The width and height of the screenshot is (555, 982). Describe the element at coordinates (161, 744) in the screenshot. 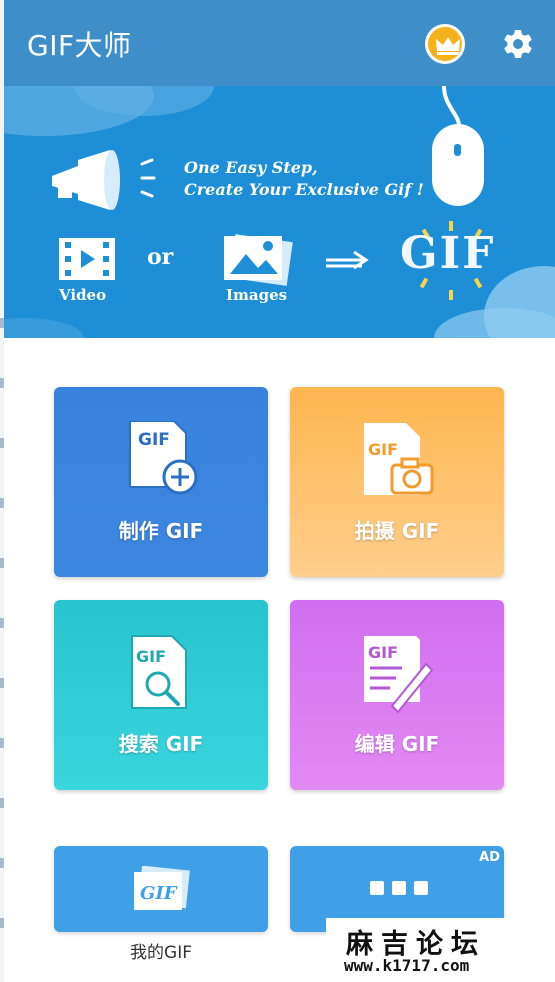

I see `search-gif-label: 搜索 GIF` at that location.